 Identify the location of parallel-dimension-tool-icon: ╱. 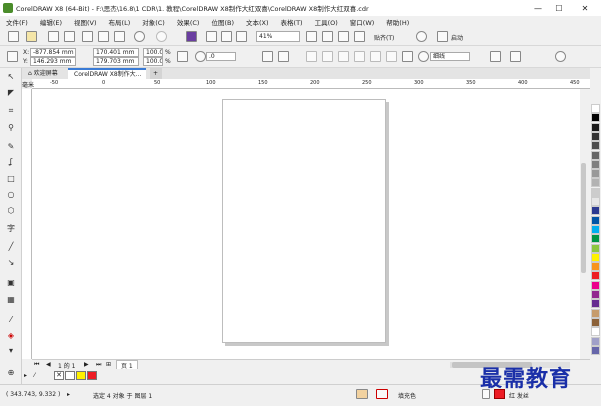
(11, 247).